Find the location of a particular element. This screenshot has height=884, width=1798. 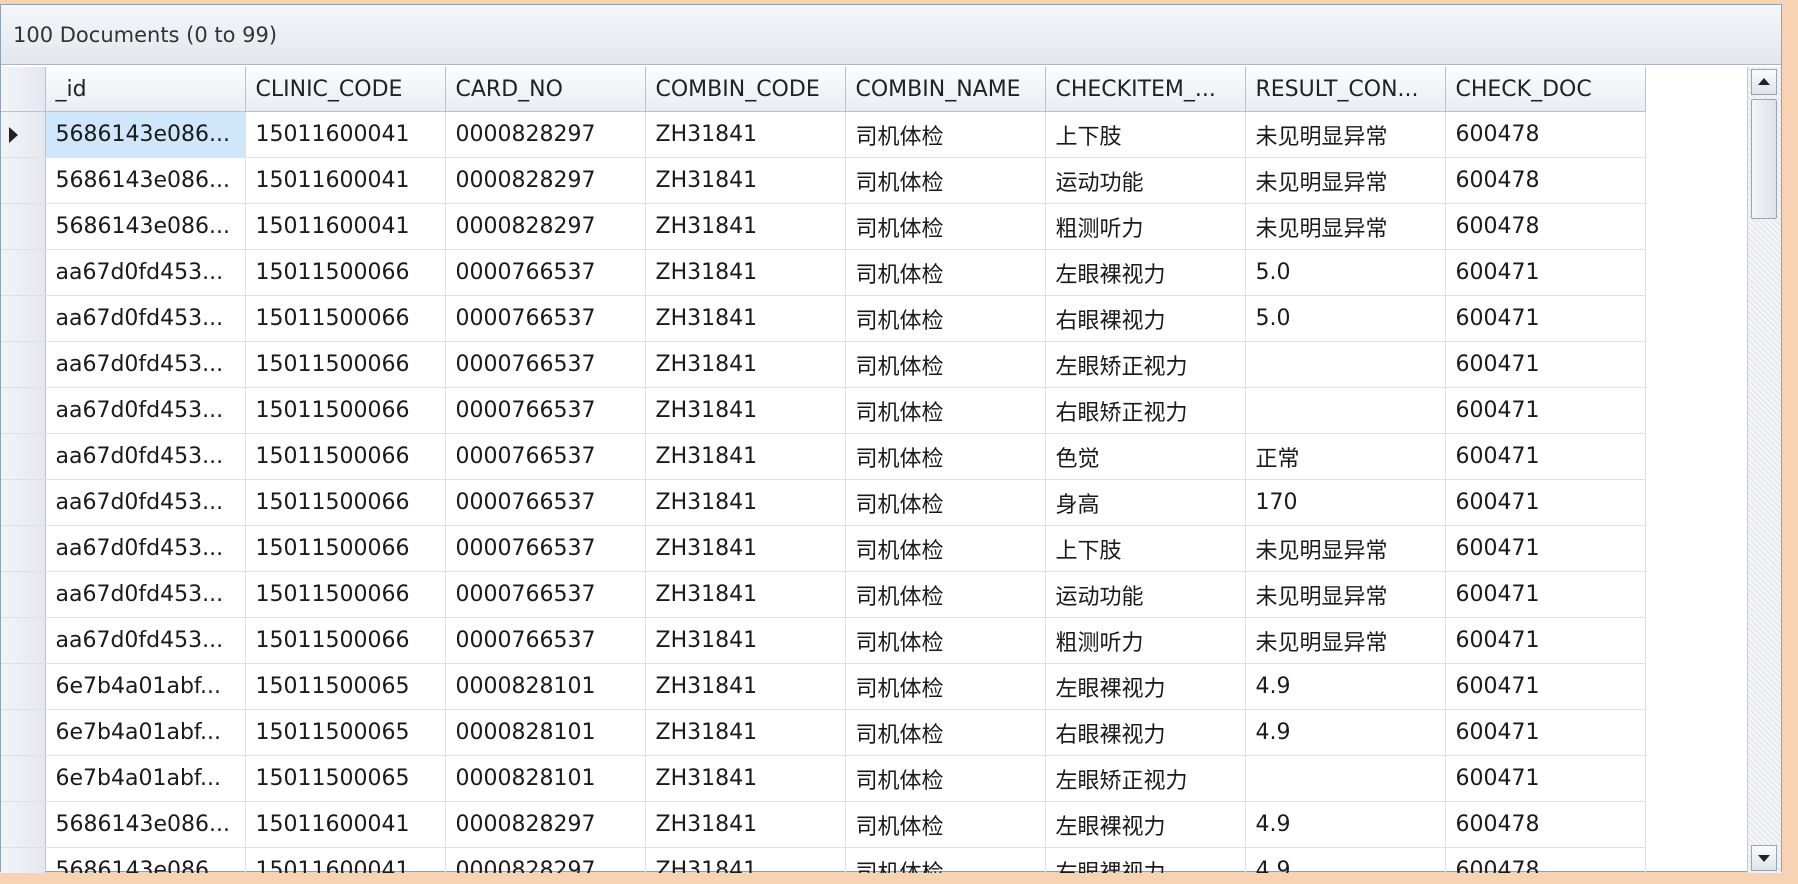

column-header: _id is located at coordinates (145, 89).